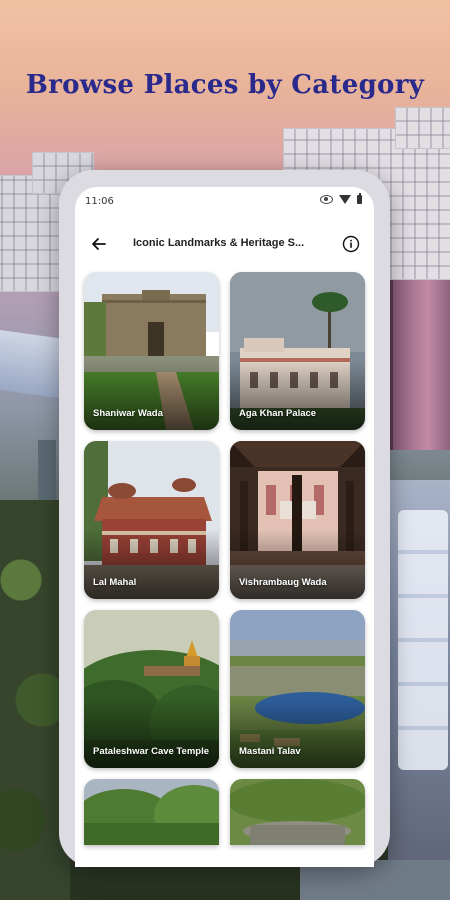  I want to click on place-name: Lal Mahal, so click(115, 583).